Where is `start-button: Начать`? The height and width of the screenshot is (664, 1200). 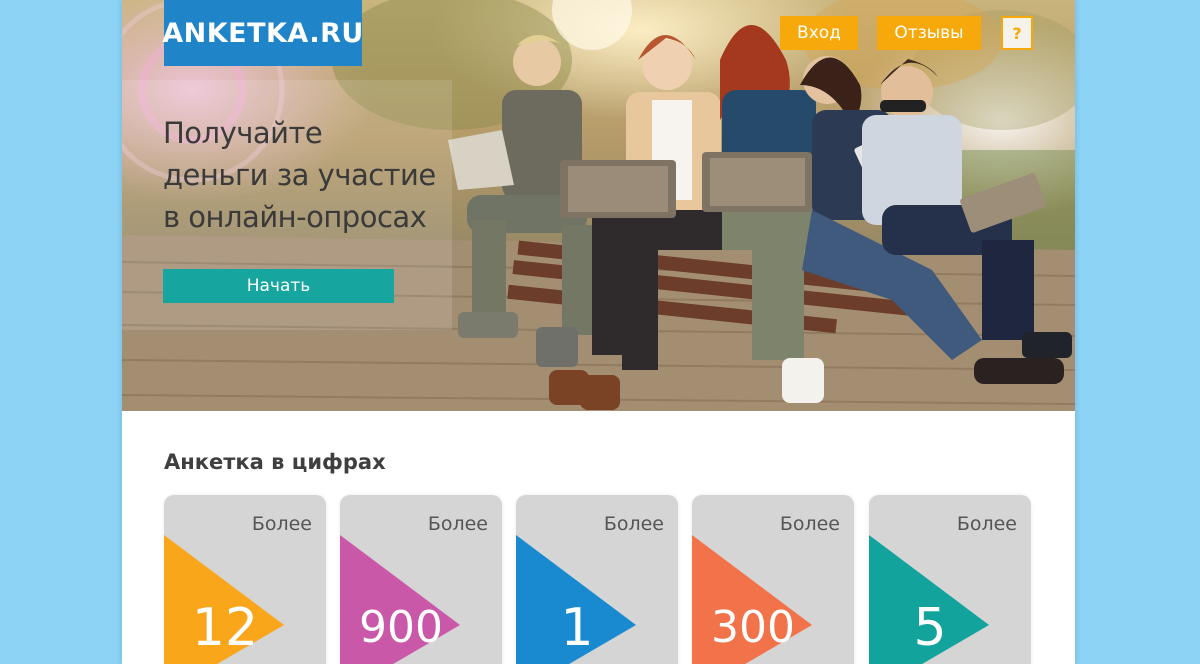 start-button: Начать is located at coordinates (278, 286).